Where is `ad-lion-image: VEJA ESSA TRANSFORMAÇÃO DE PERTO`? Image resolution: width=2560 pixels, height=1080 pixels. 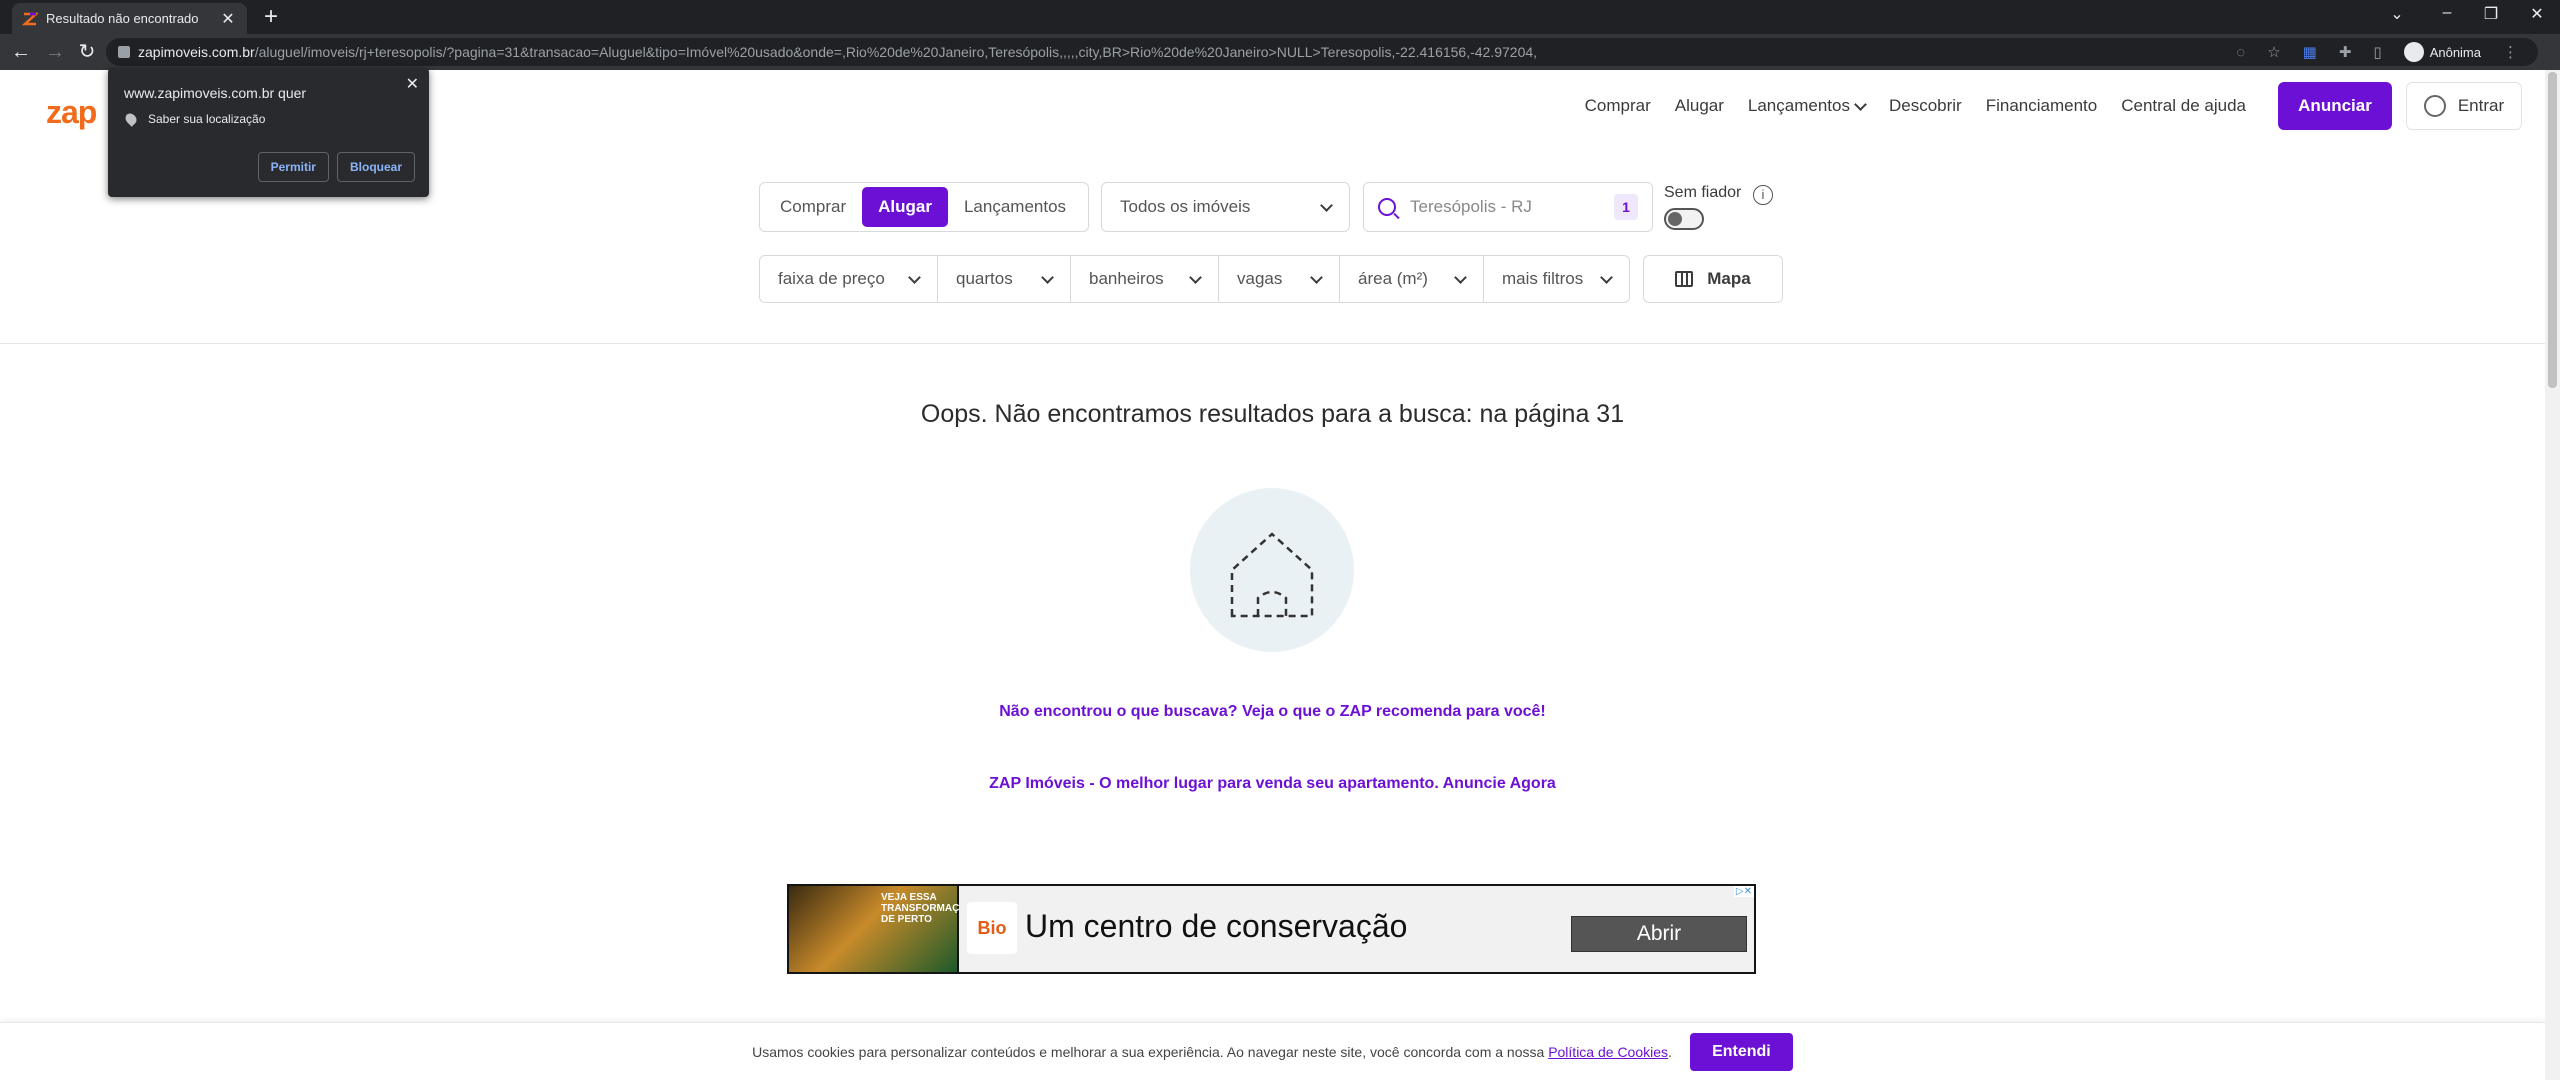
ad-lion-image: VEJA ESSA TRANSFORMAÇÃO DE PERTO is located at coordinates (882, 929).